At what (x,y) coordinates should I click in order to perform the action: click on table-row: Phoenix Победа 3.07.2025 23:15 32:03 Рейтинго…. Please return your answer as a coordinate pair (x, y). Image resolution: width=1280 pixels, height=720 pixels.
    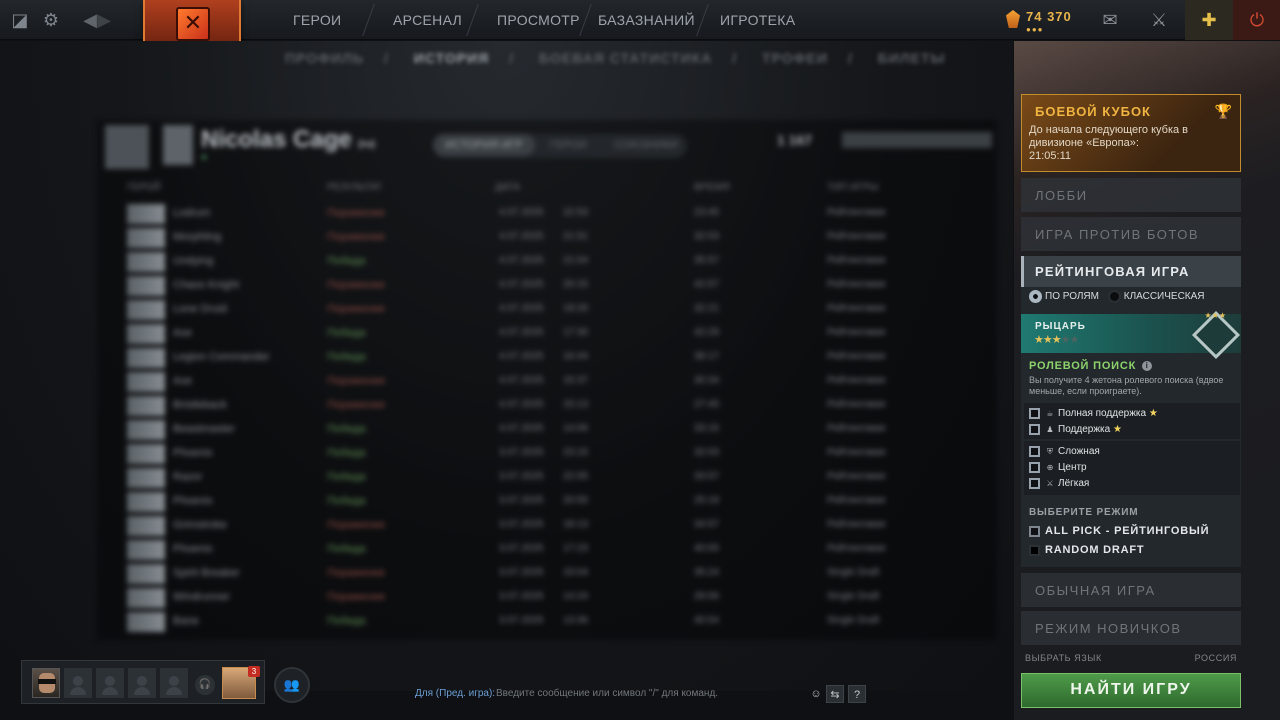
    Looking at the image, I should click on (537, 454).